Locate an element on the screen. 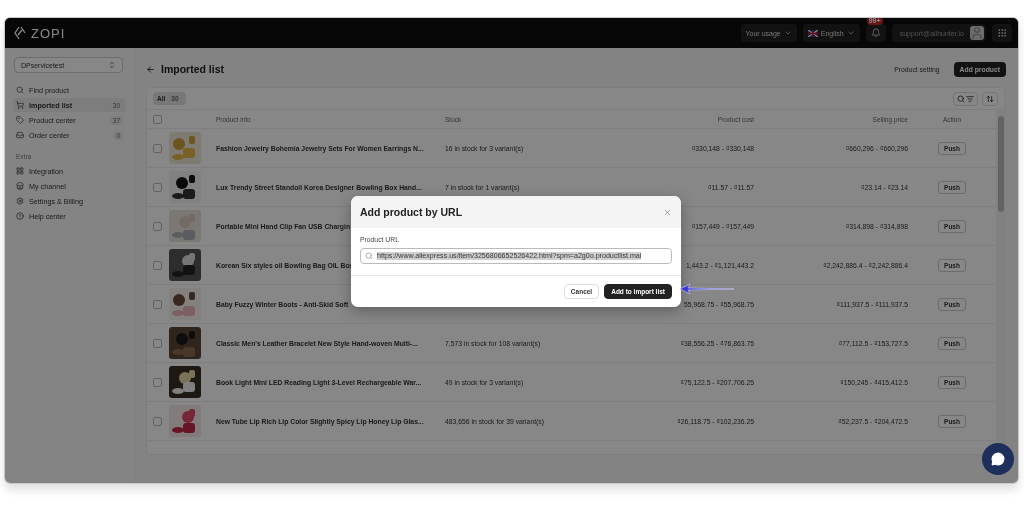 This screenshot has height=507, width=1024. filter-icon is located at coordinates (970, 98).